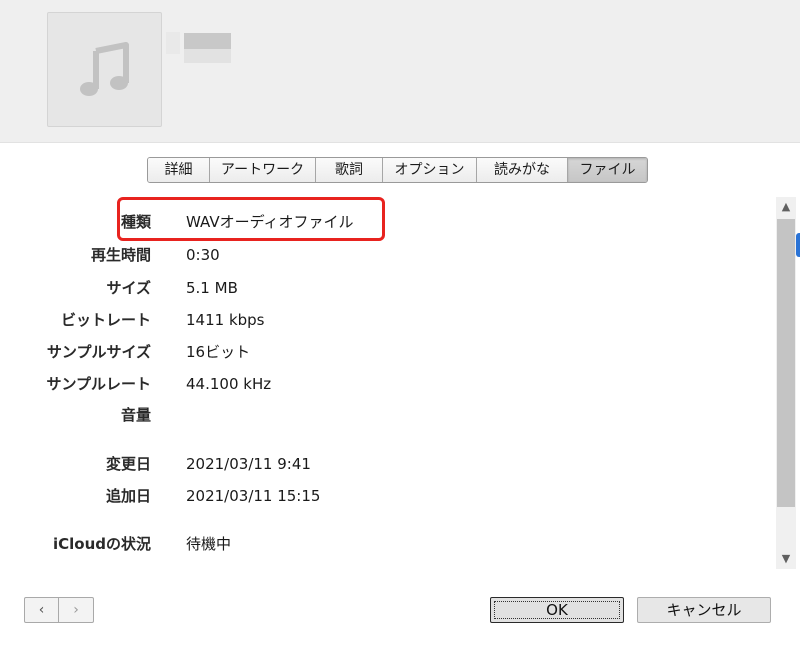 The height and width of the screenshot is (649, 800). What do you see at coordinates (263, 170) in the screenshot?
I see `tab-artwork: アートワーク` at bounding box center [263, 170].